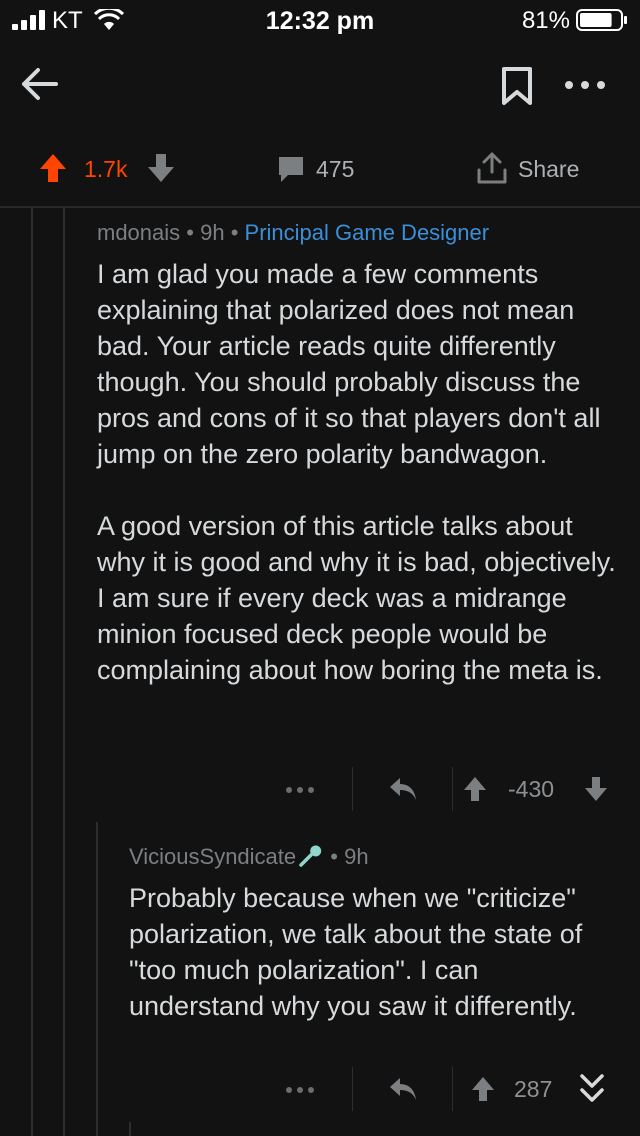 This screenshot has height=1136, width=640. I want to click on back-arrow-icon, so click(40, 84).